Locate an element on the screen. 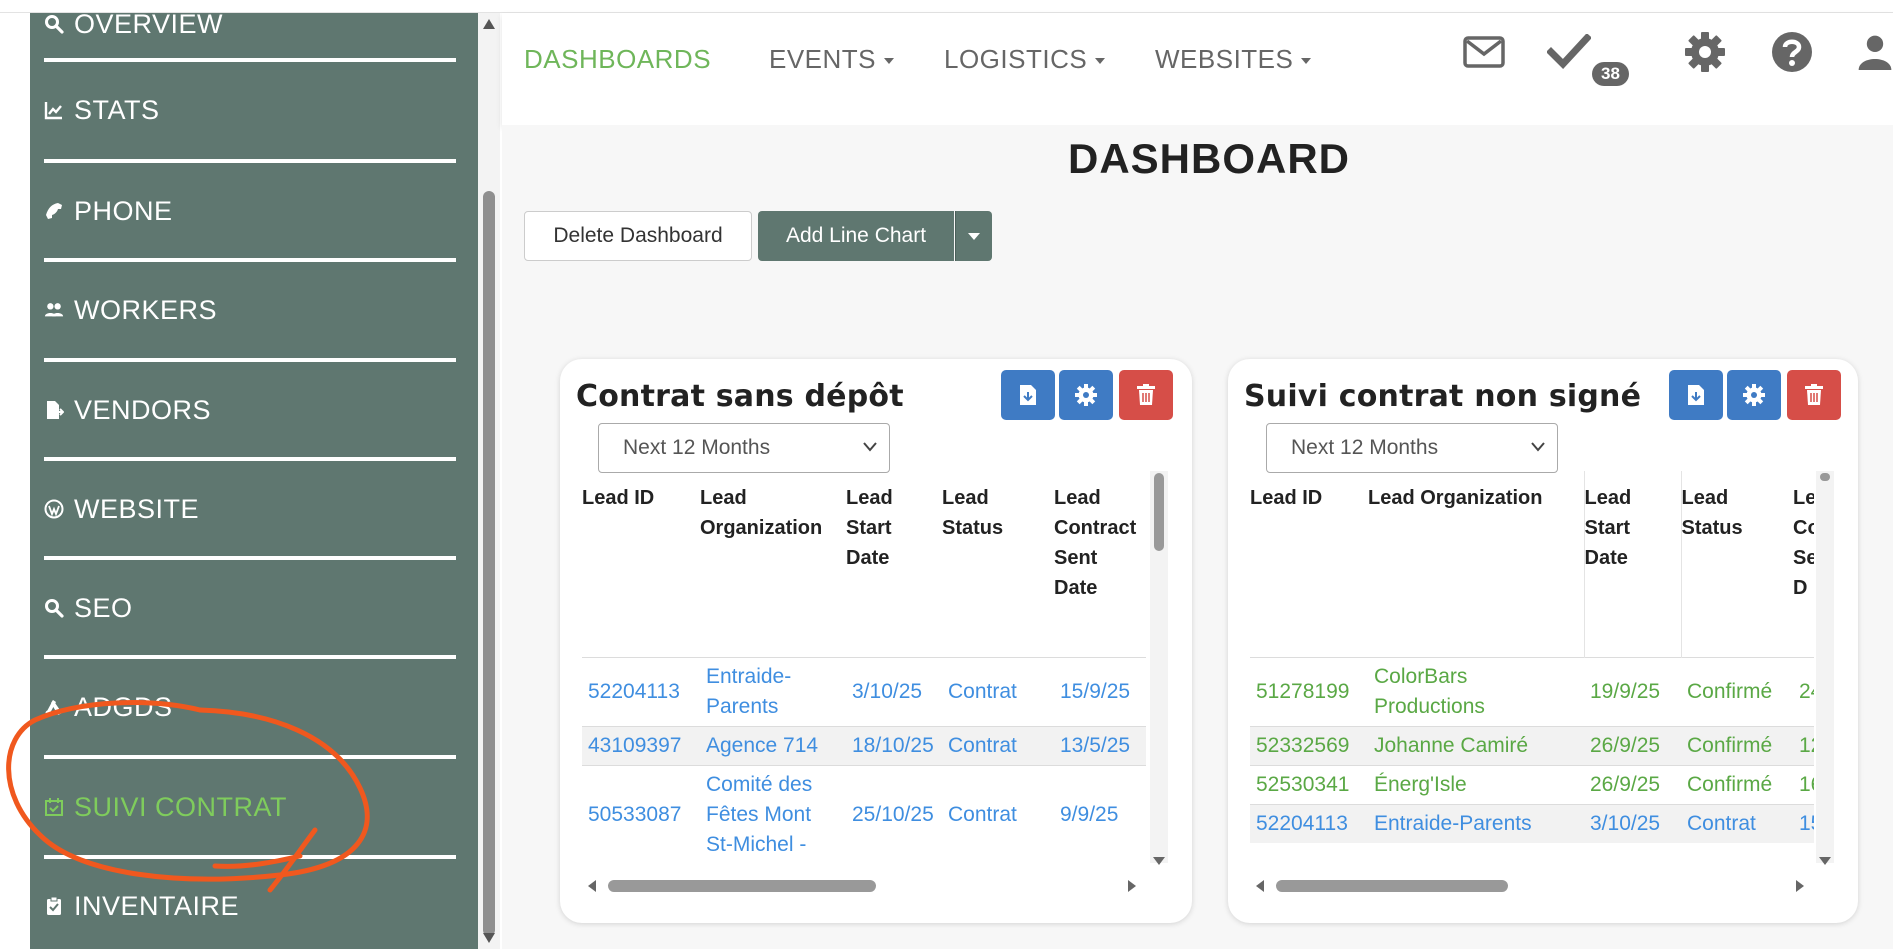 The width and height of the screenshot is (1893, 949). cell-sent-date: 15 is located at coordinates (1803, 823).